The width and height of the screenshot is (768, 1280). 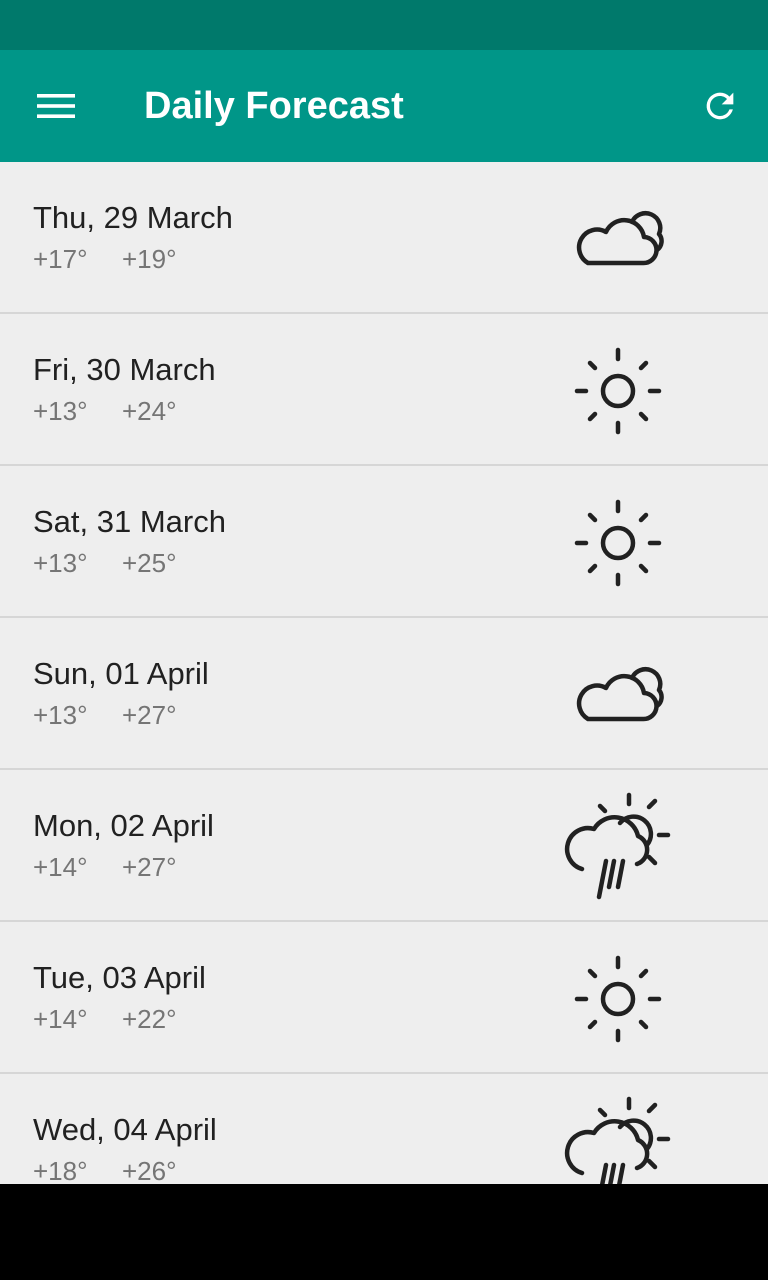 I want to click on forecast-date: Sun, 01 April, so click(x=121, y=673).